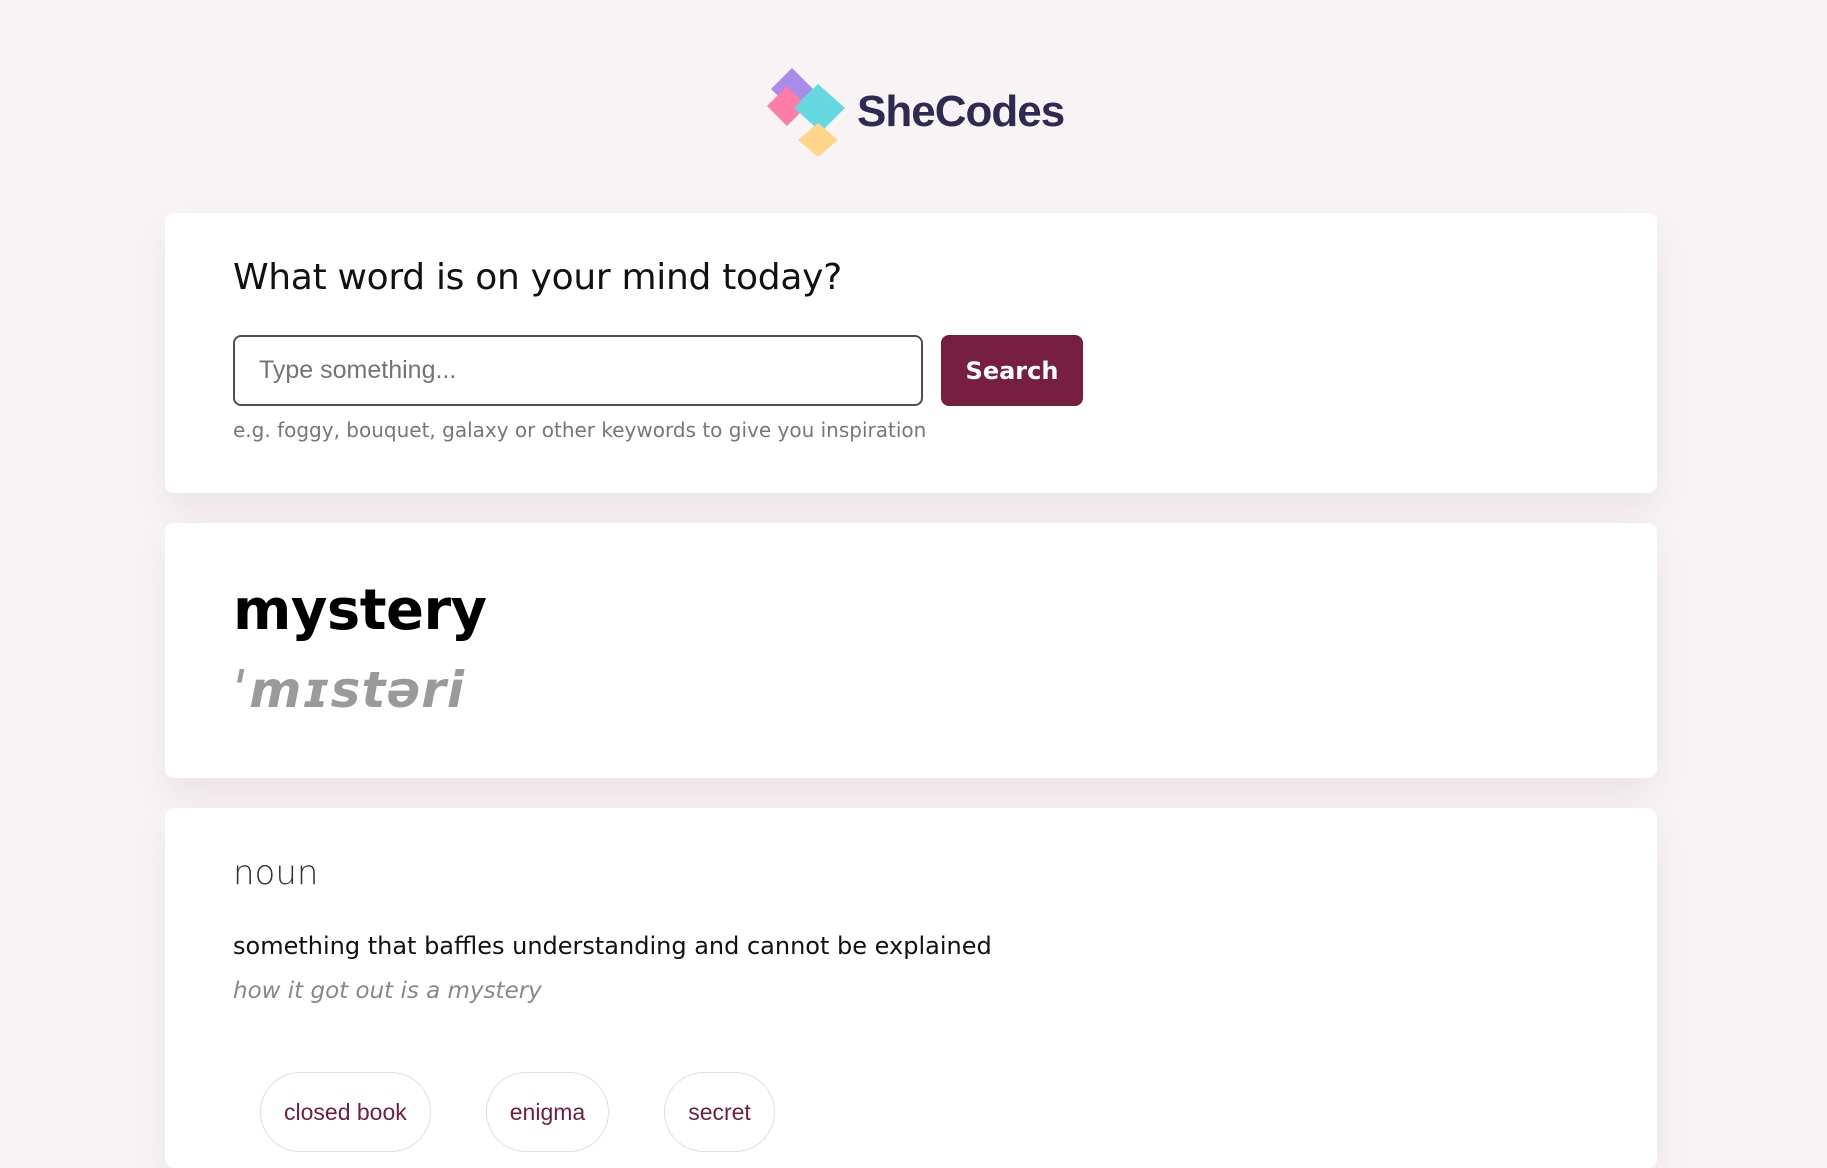 The width and height of the screenshot is (1827, 1168). I want to click on synonym-button-enigma: enigma, so click(547, 1112).